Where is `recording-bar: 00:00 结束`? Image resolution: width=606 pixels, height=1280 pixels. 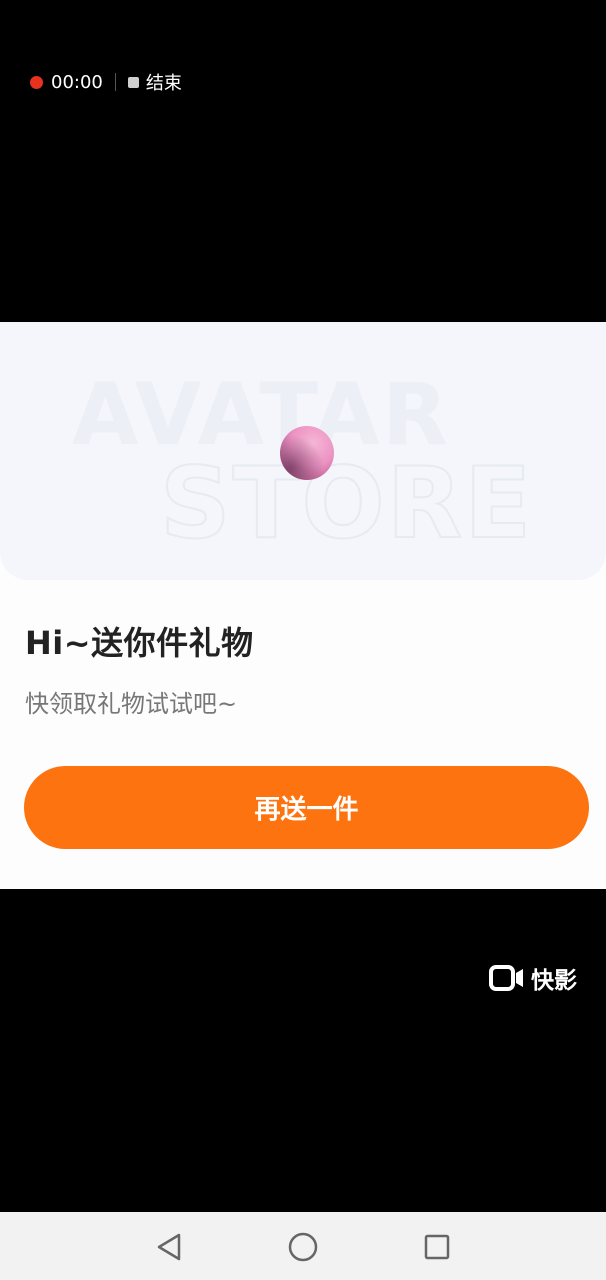
recording-bar: 00:00 结束 is located at coordinates (106, 82).